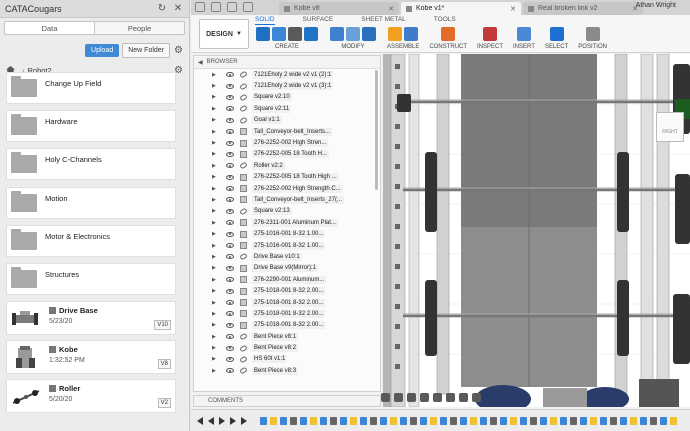 The height and width of the screenshot is (431, 690). Describe the element at coordinates (403, 47) in the screenshot. I see `tool-group-label: ASSEMBLE` at that location.